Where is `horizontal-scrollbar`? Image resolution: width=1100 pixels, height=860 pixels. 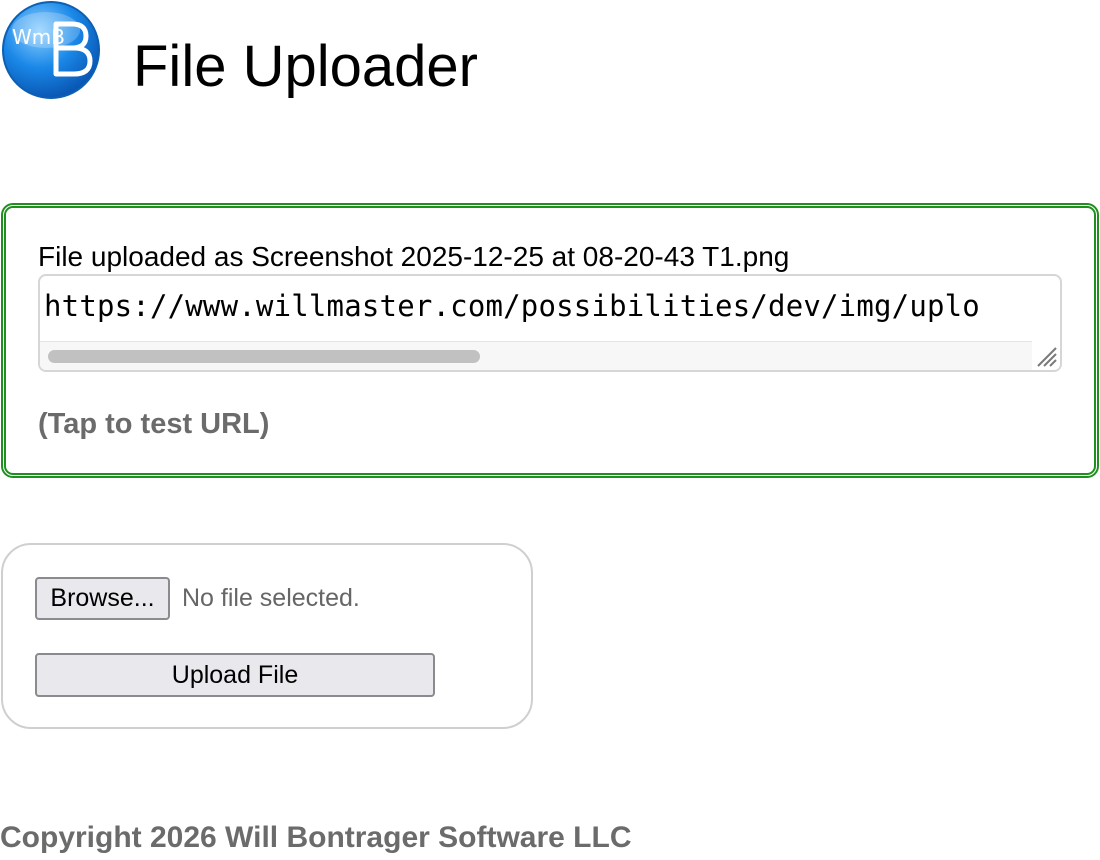
horizontal-scrollbar is located at coordinates (536, 355).